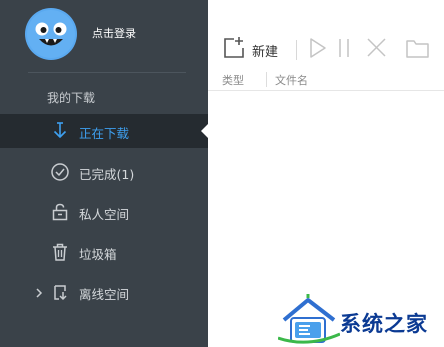 Image resolution: width=444 pixels, height=347 pixels. I want to click on folder-button, so click(418, 49).